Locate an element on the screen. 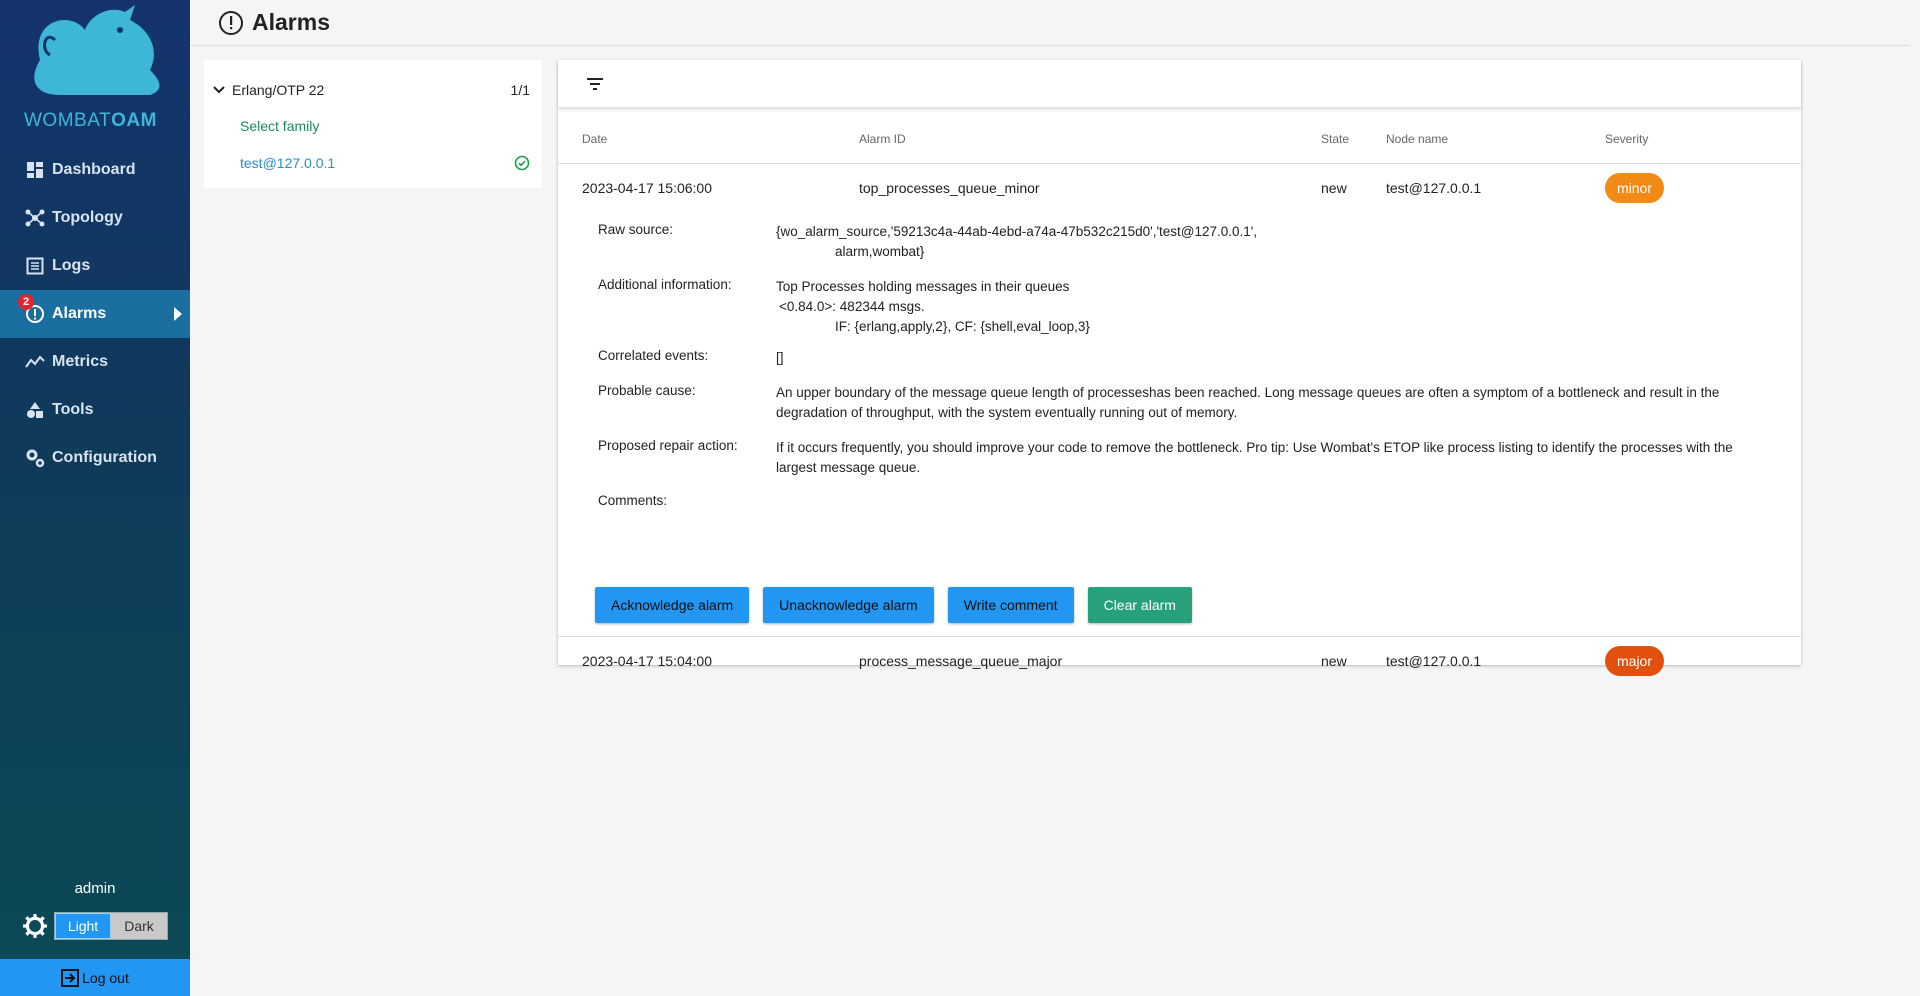 The width and height of the screenshot is (1920, 996). chevron-right-icon is located at coordinates (178, 314).